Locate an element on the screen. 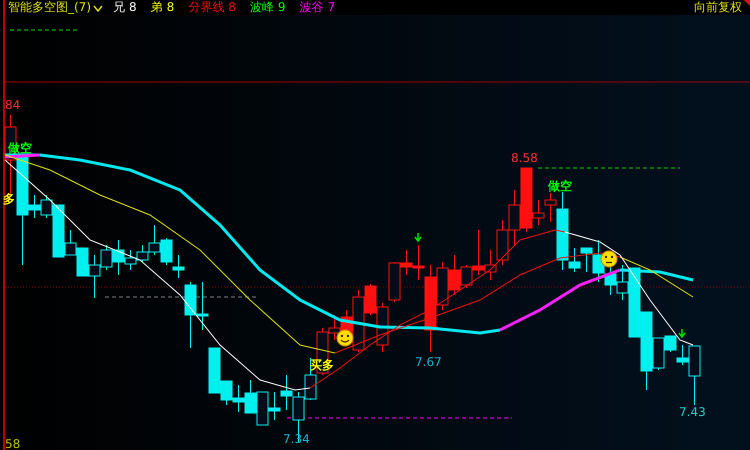 The image size is (750, 450). price-label: 84 is located at coordinates (12, 105).